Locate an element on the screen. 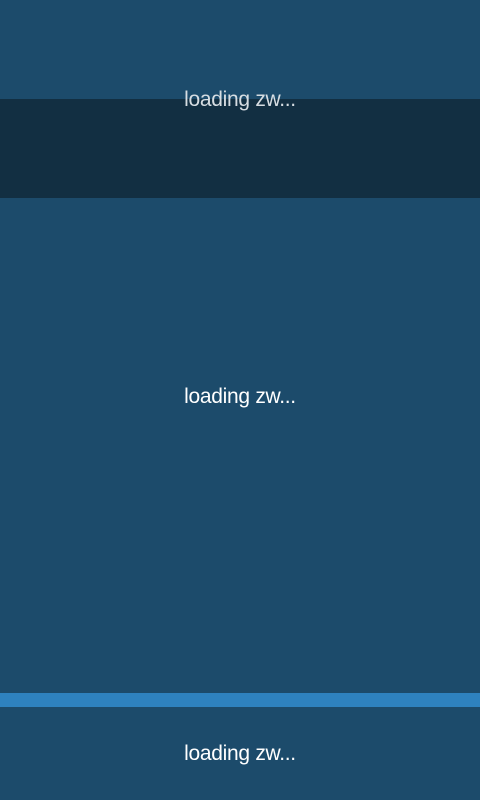 The width and height of the screenshot is (480, 800). top-dark-panel is located at coordinates (240, 148).